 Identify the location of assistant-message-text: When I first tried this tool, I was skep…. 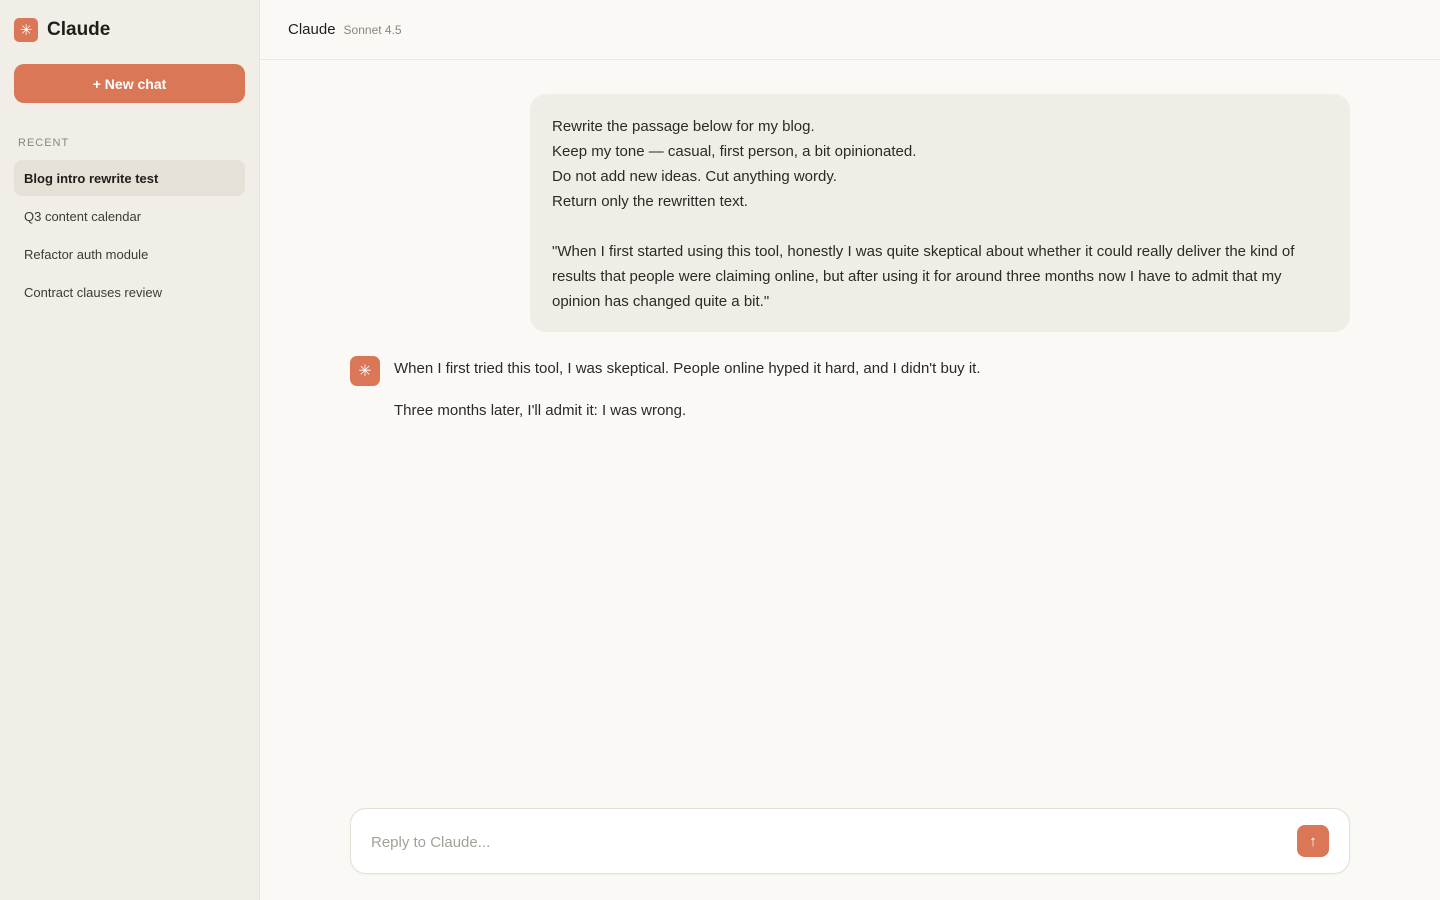
(844, 390).